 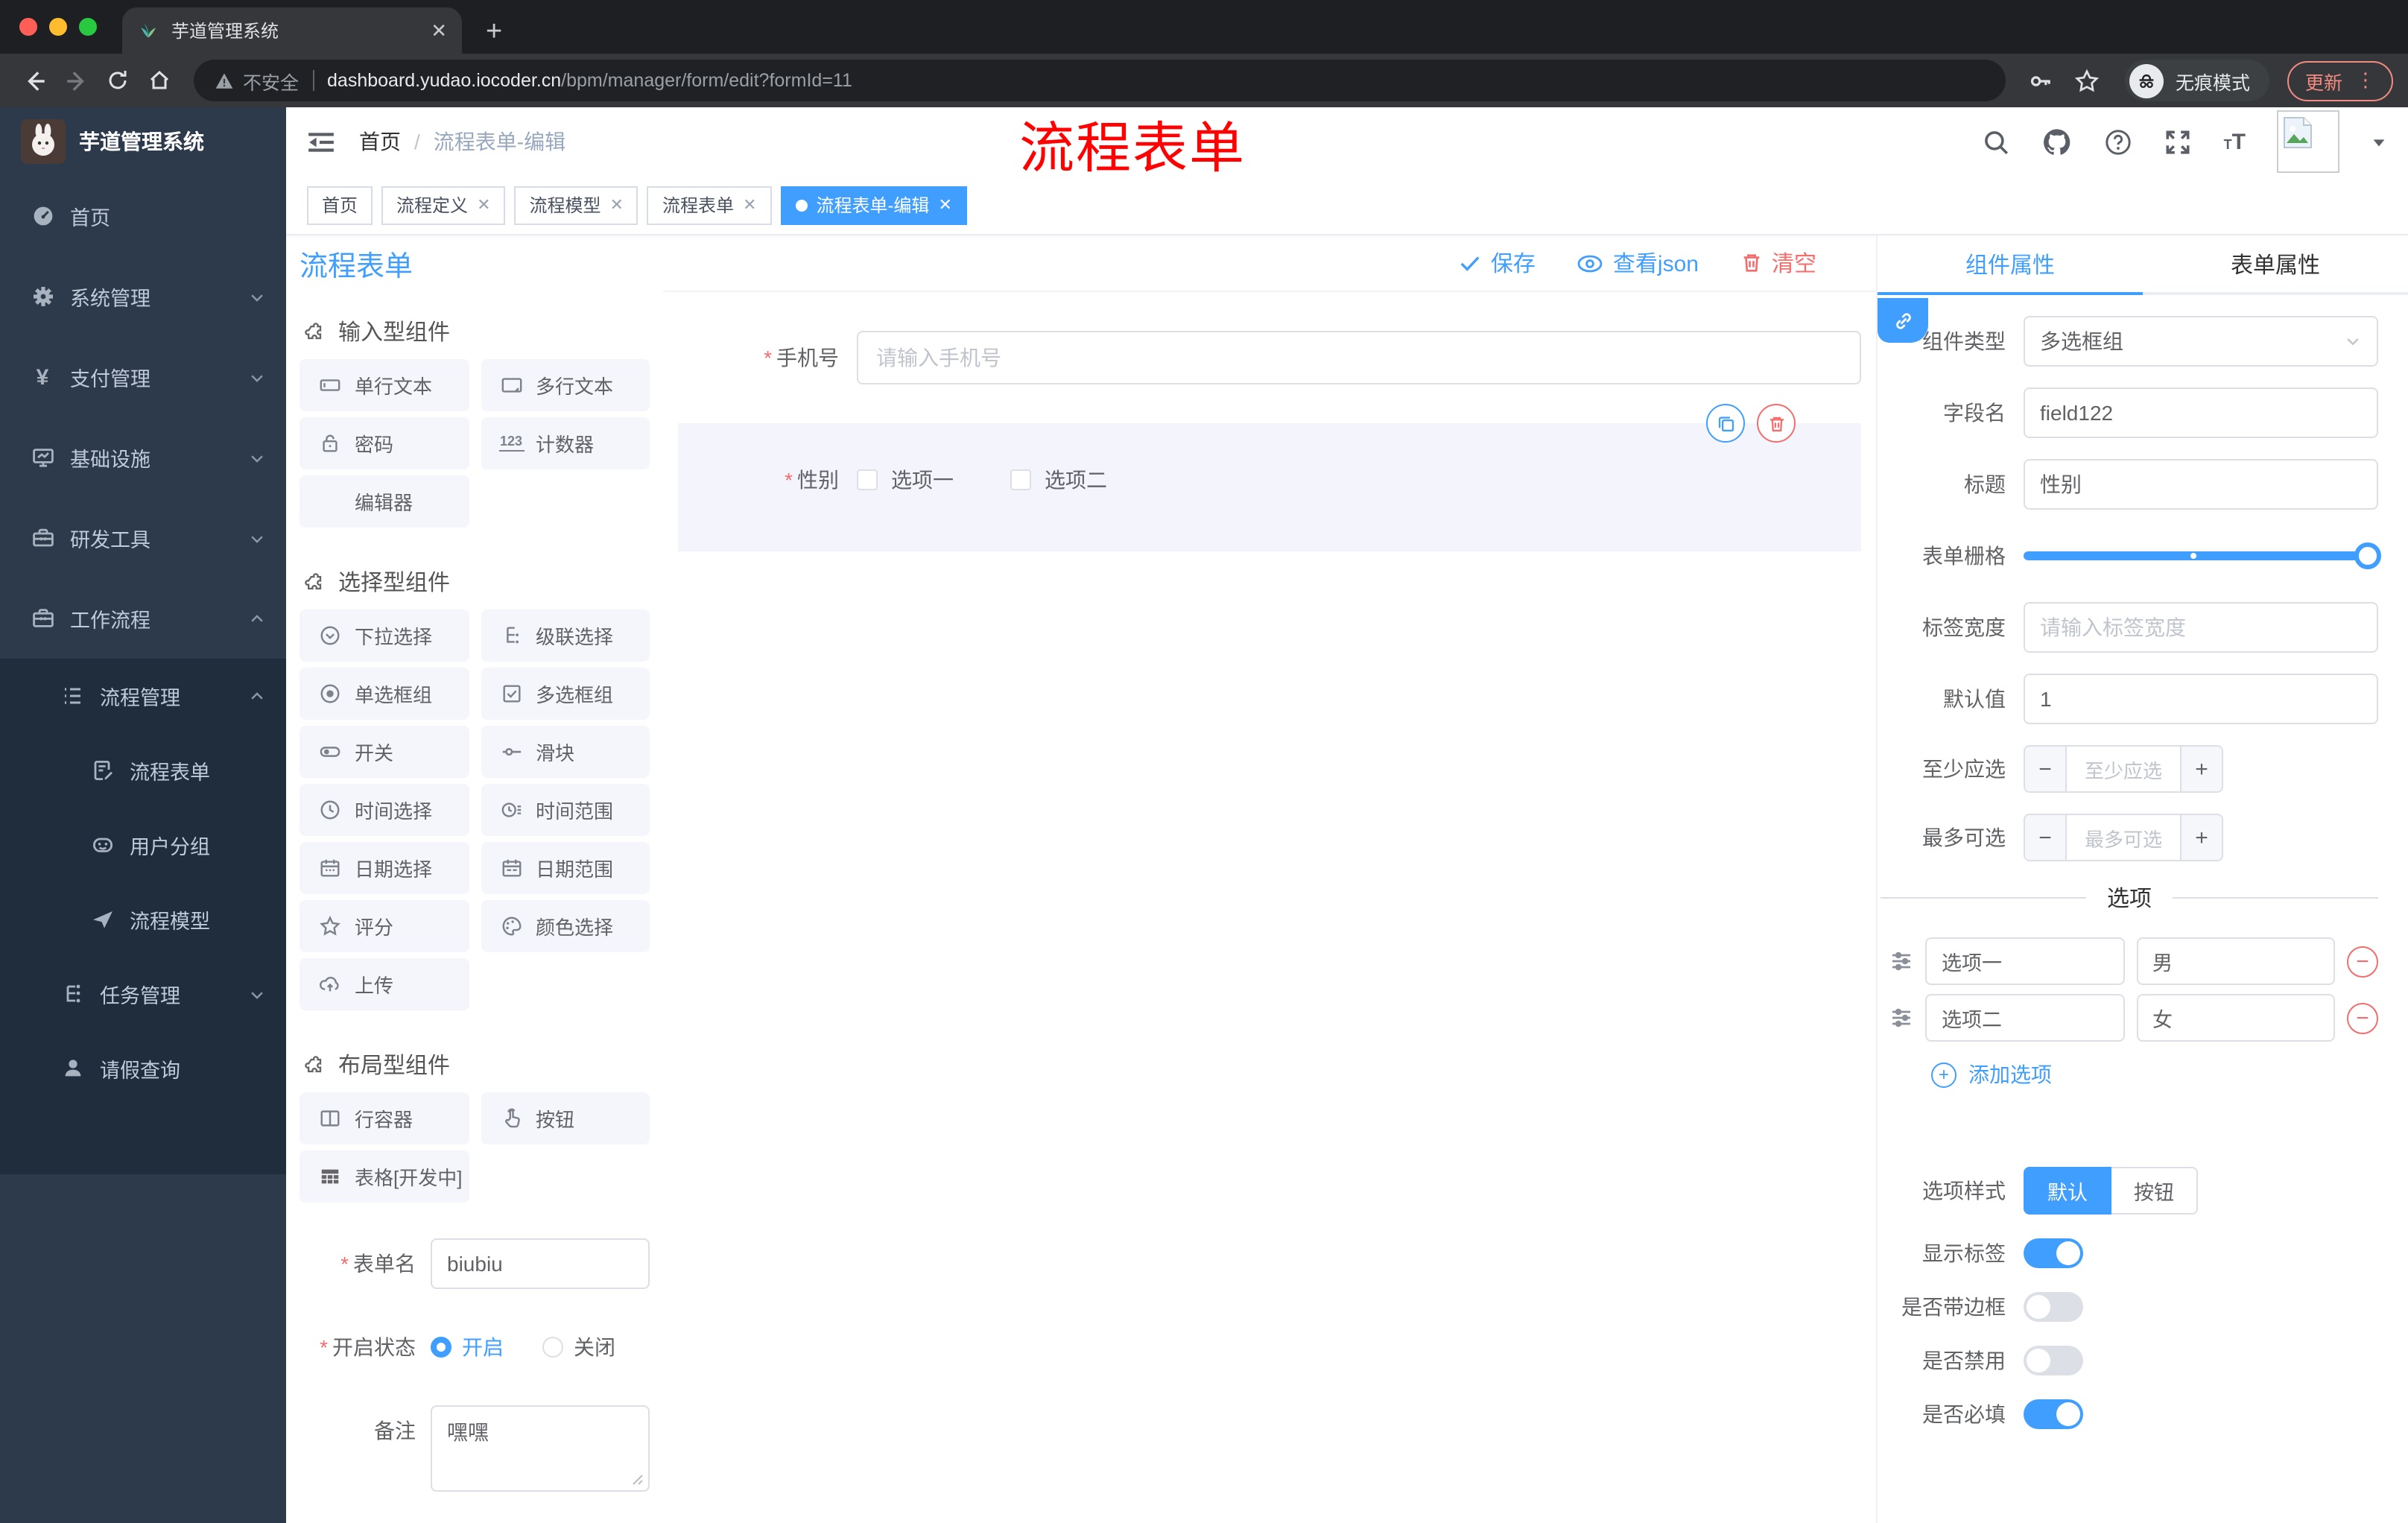 What do you see at coordinates (443, 205) in the screenshot?
I see `tag-process-definition: 流程定义 ✕` at bounding box center [443, 205].